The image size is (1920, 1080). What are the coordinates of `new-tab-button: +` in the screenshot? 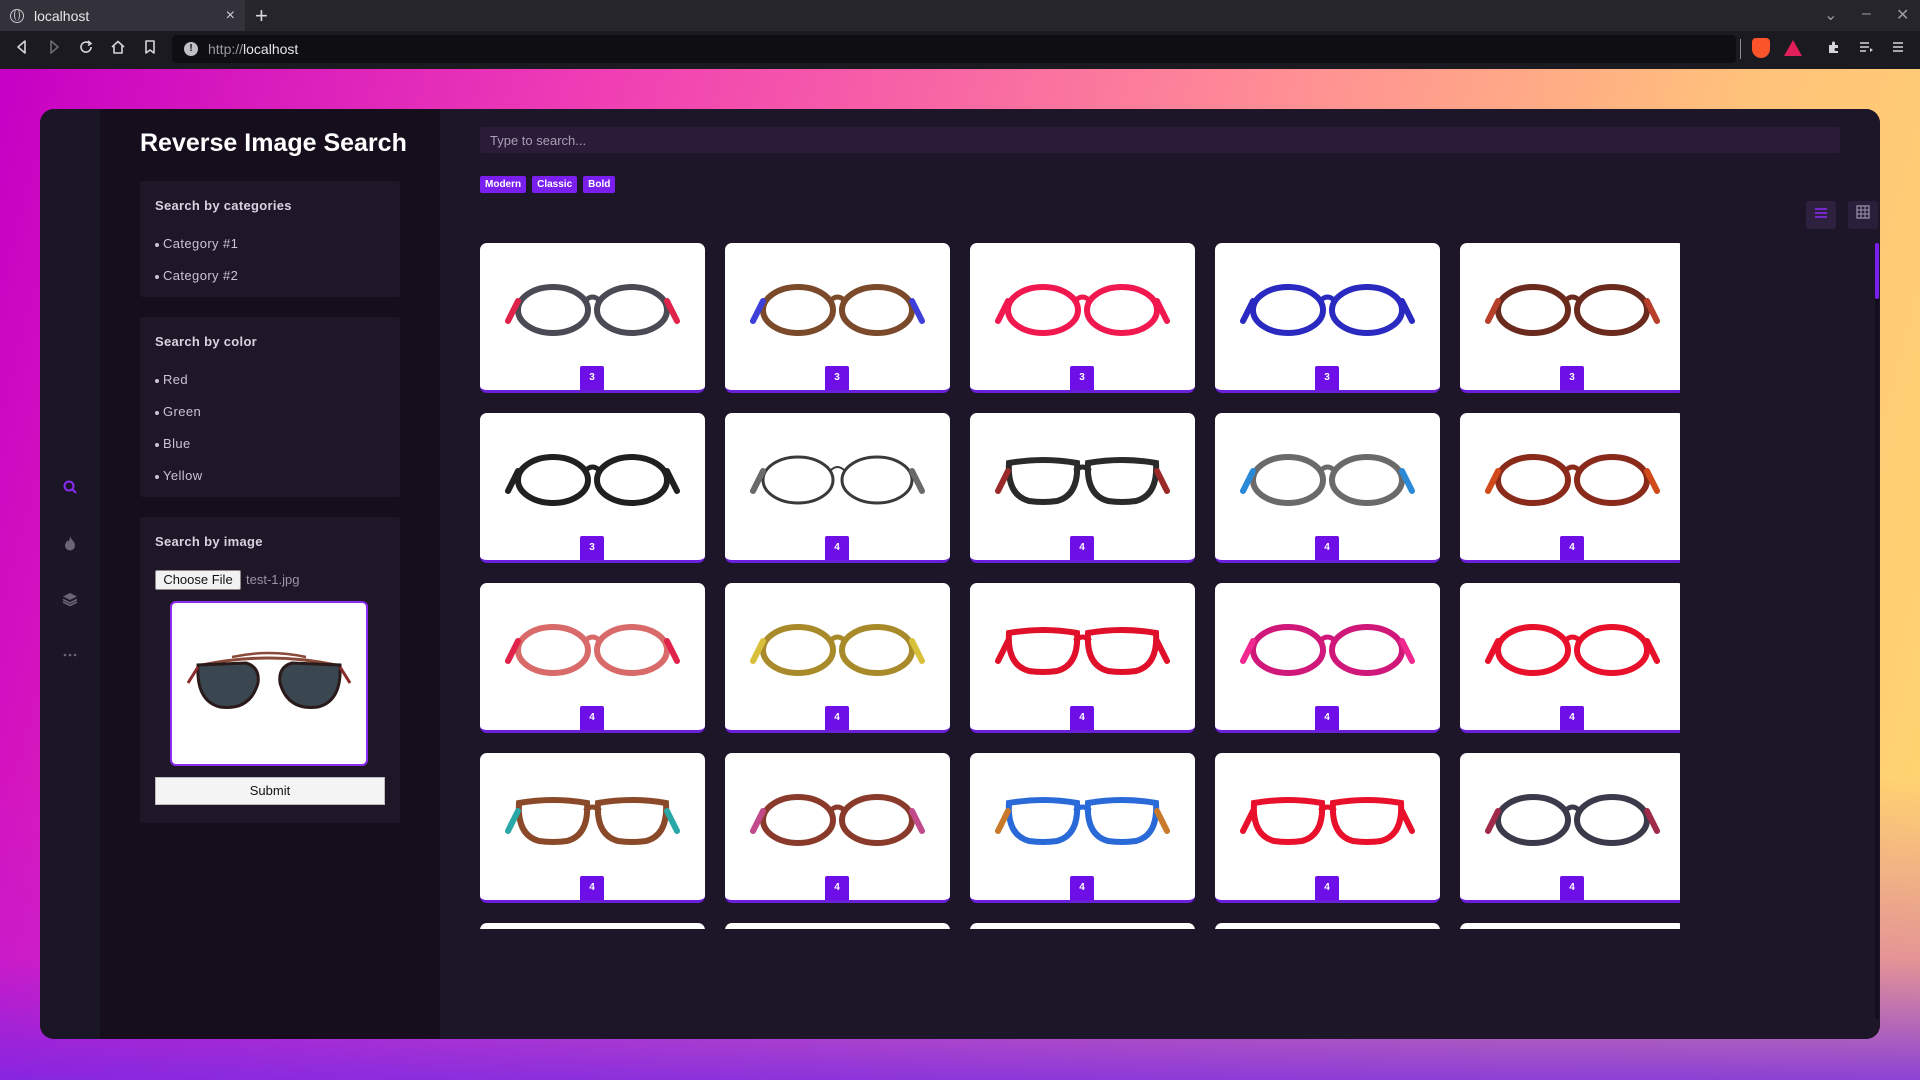 It's located at (261, 16).